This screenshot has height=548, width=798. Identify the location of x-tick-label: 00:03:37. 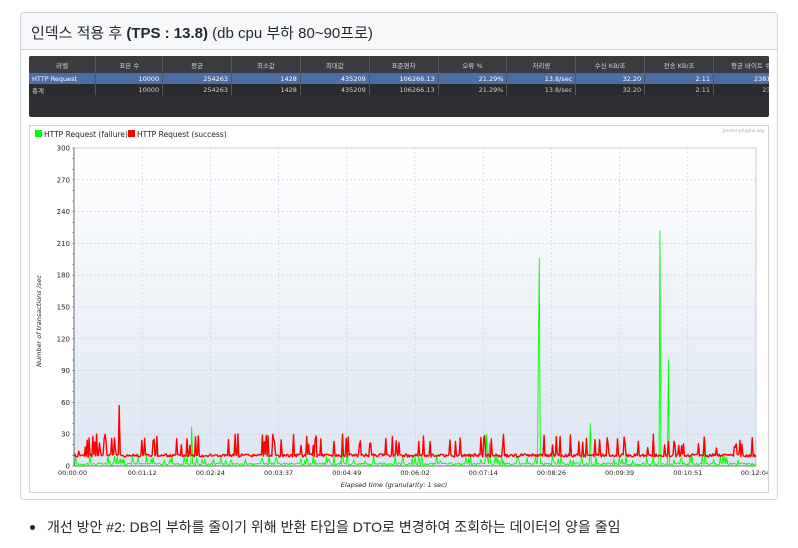
(278, 473).